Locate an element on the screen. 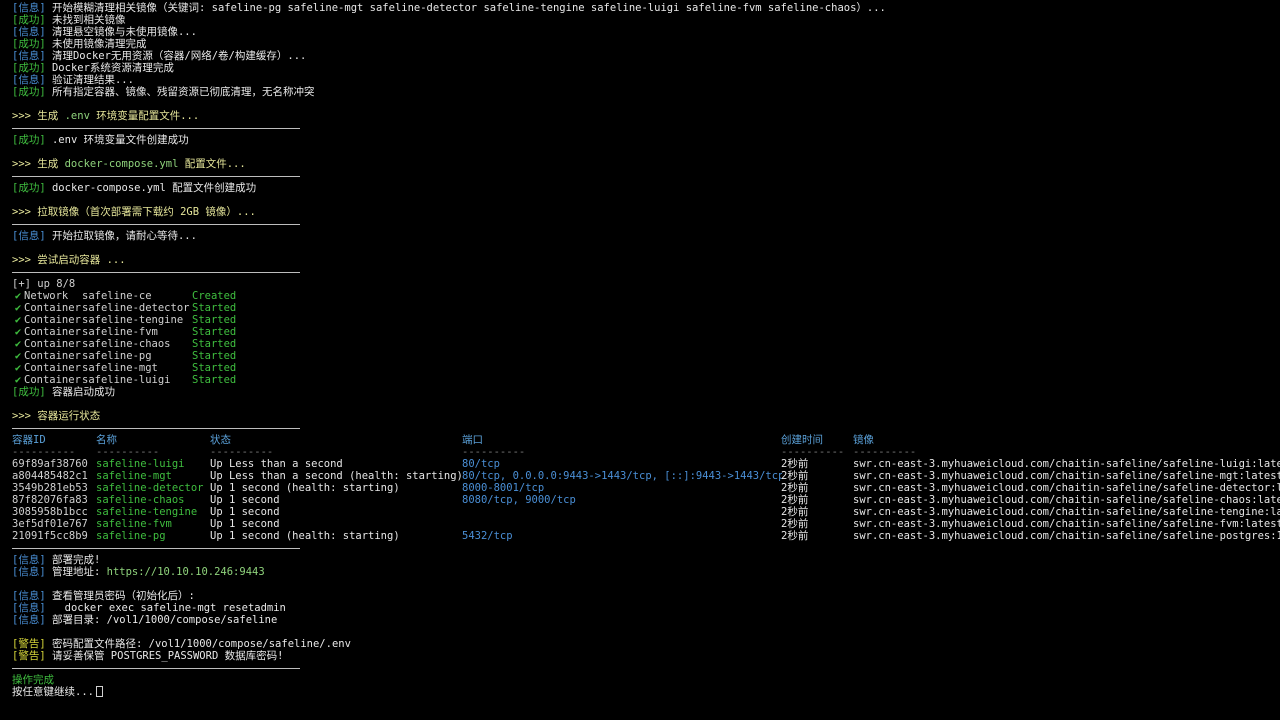 The height and width of the screenshot is (720, 1280). cell-id: 3085958b1bcc is located at coordinates (50, 512).